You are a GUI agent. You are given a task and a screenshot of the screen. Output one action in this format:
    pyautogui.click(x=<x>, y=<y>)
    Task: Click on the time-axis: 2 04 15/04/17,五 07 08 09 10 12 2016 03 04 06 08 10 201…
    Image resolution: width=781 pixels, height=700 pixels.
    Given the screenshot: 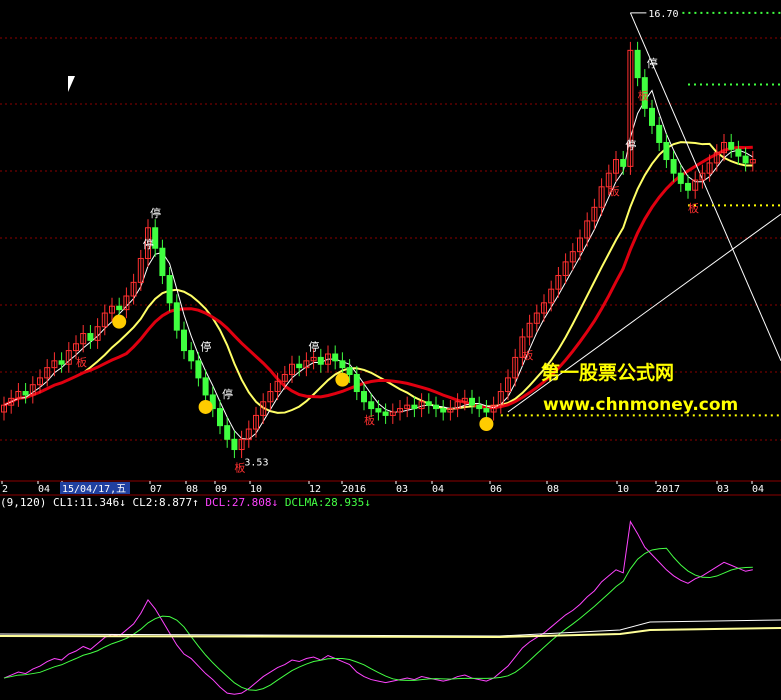 What is the action you would take?
    pyautogui.click(x=382, y=488)
    